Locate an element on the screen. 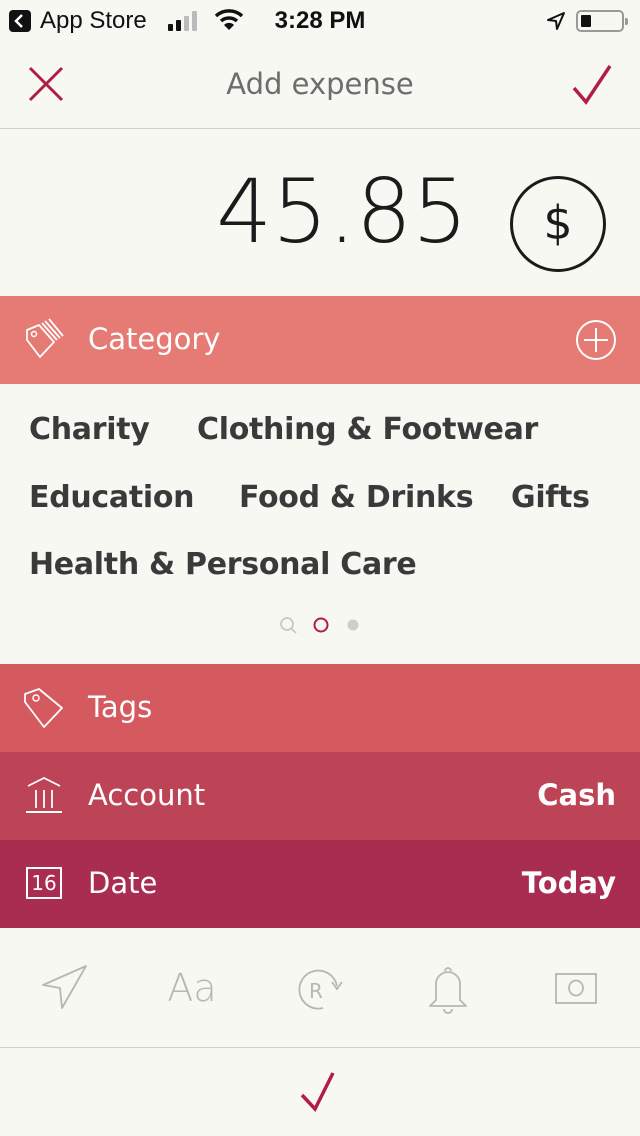 Image resolution: width=640 pixels, height=1136 pixels. currency-symbol: $ is located at coordinates (558, 223).